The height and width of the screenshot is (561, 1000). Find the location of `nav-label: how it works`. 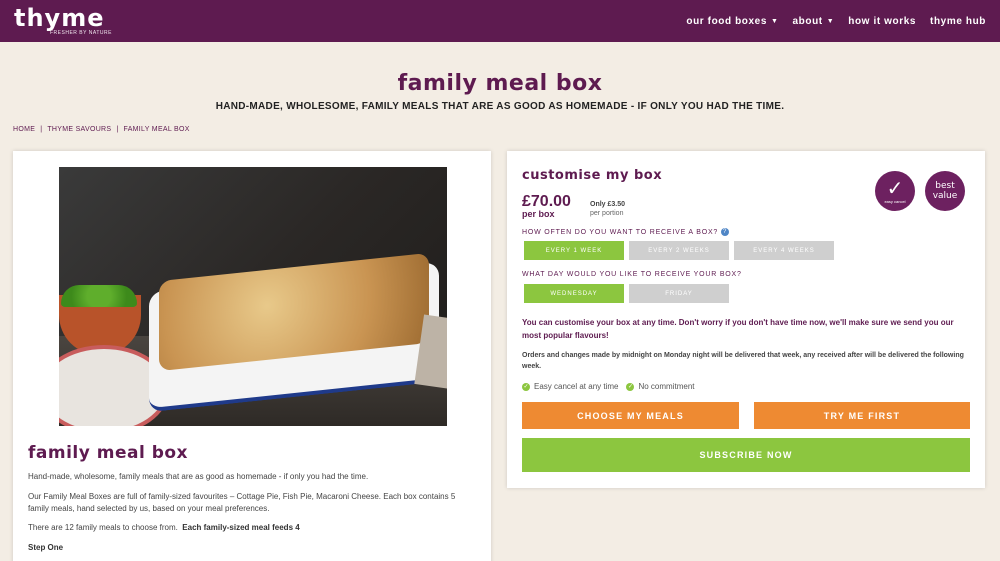

nav-label: how it works is located at coordinates (882, 21).